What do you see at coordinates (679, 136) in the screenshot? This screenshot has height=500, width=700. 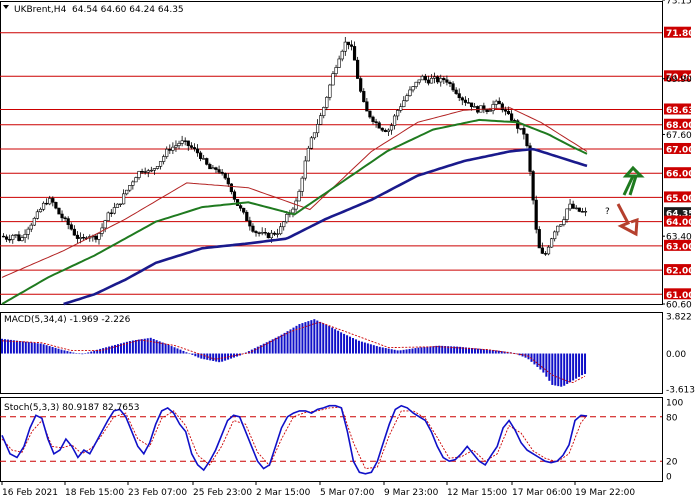 I see `y-tick-label: 67.60` at bounding box center [679, 136].